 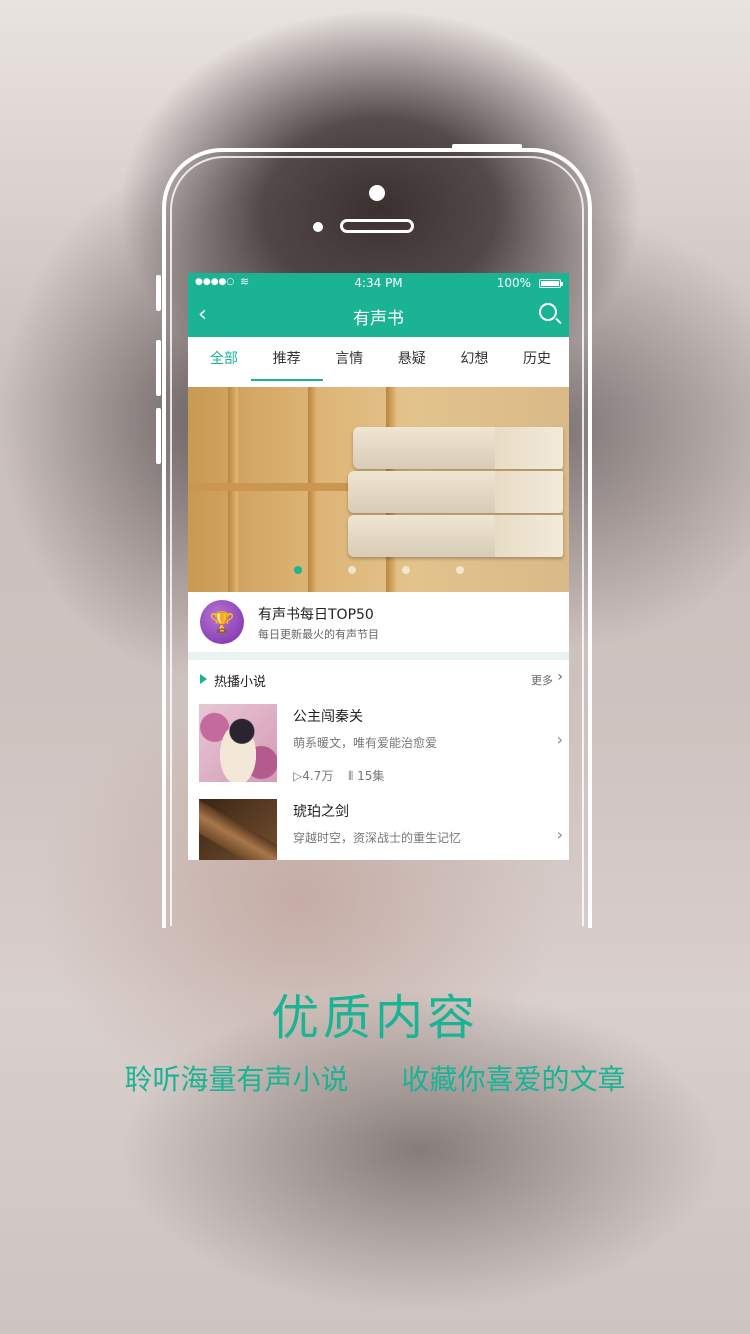 I want to click on play-count: ▷4.7万, so click(x=313, y=776).